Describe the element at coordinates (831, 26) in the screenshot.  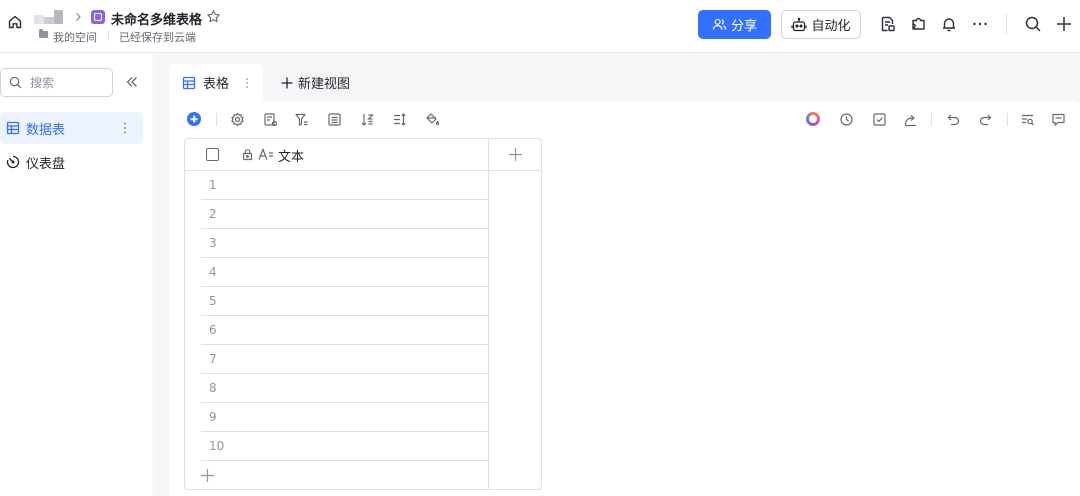
I see `automation-label: 自动化` at that location.